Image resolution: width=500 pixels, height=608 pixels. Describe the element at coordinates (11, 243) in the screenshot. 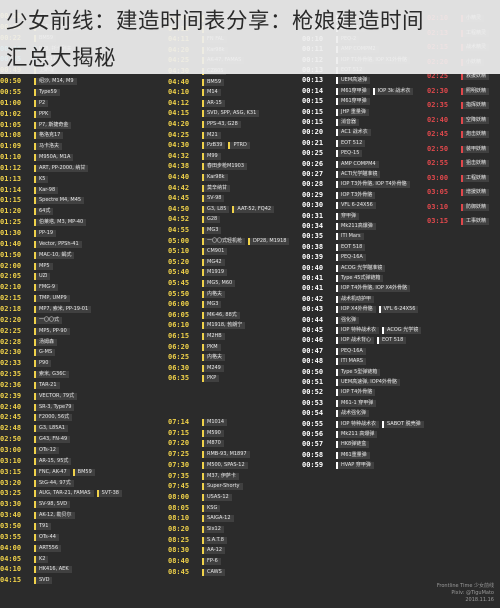

I see `build-time: 01:40` at that location.